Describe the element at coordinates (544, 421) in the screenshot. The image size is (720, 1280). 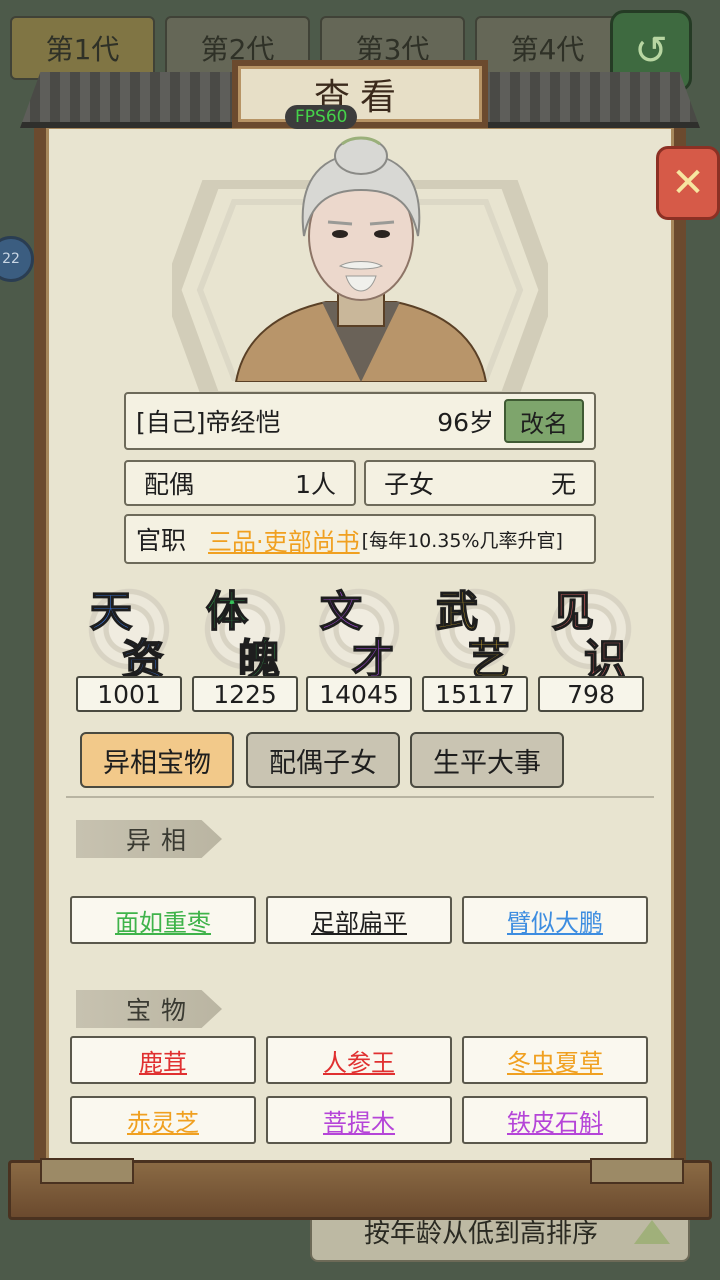
I see `rename-button: 改名` at that location.